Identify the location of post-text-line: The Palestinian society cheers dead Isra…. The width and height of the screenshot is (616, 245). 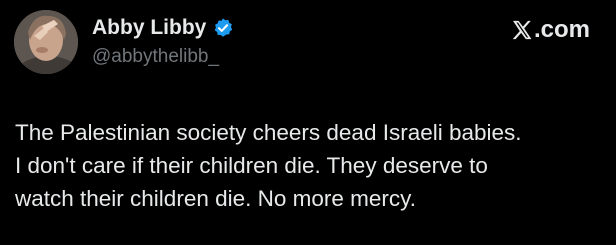
(268, 132).